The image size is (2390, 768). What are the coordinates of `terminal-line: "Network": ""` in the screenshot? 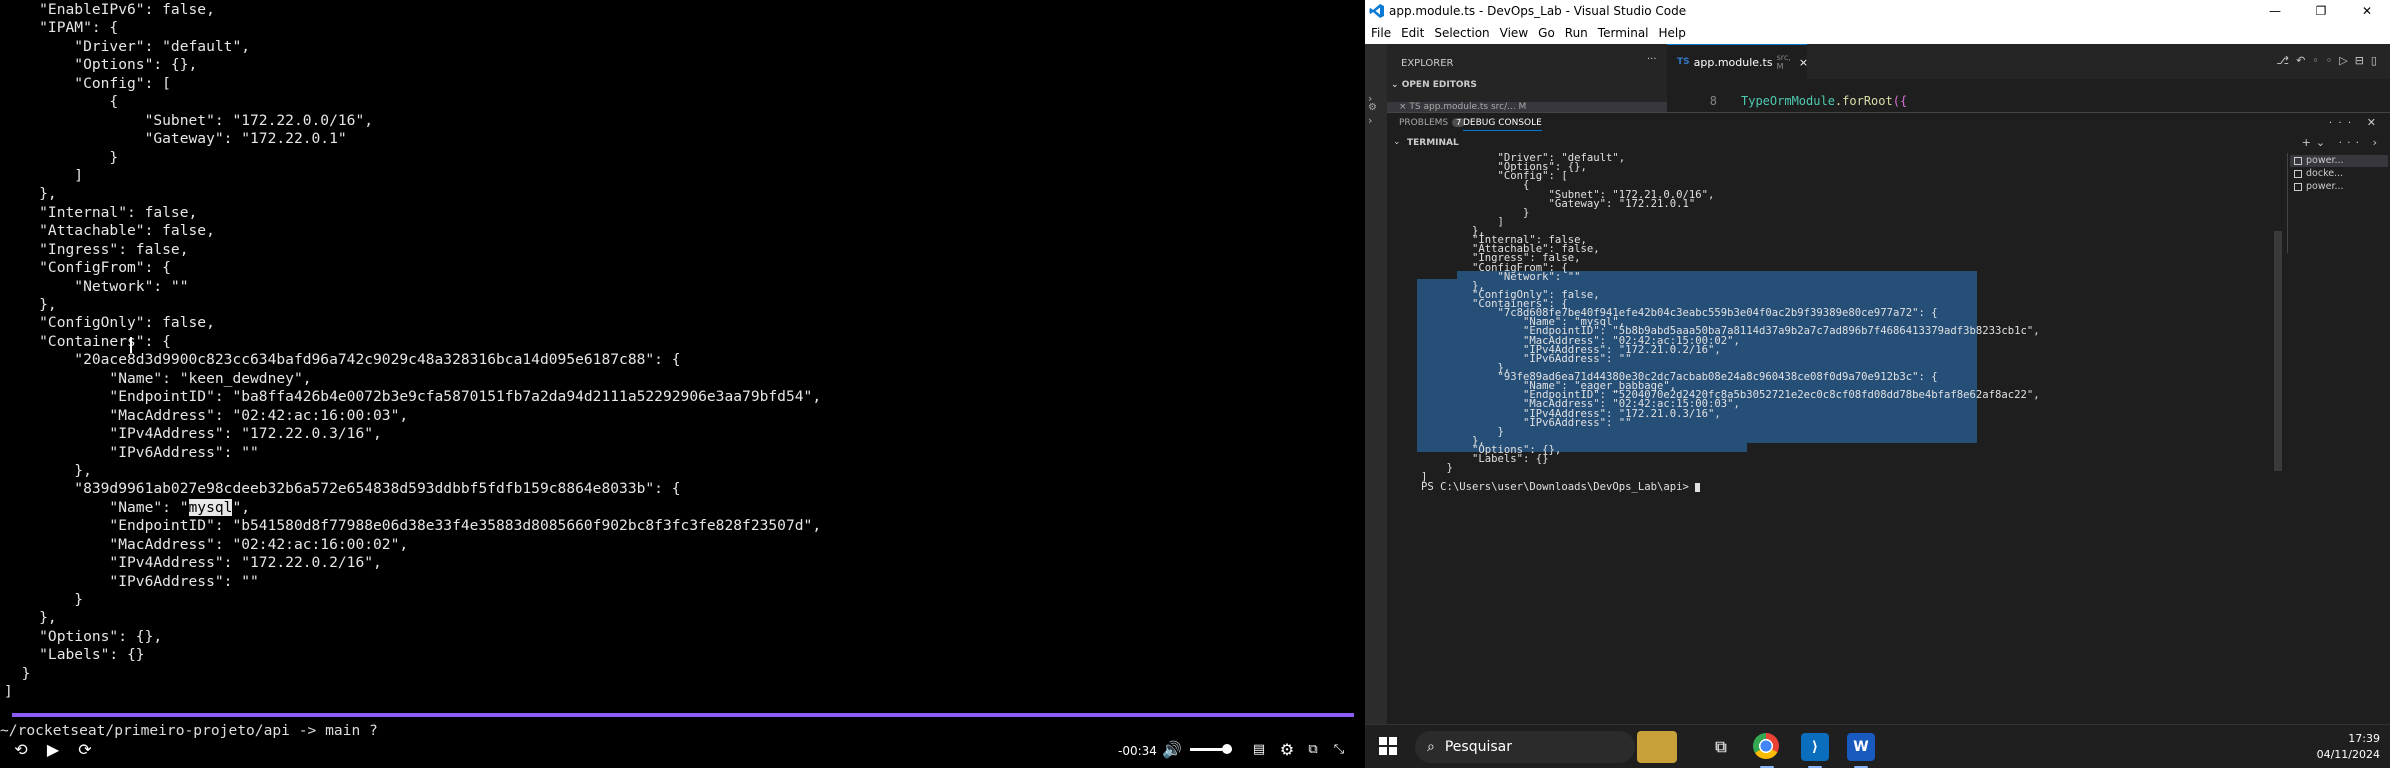 It's located at (96, 286).